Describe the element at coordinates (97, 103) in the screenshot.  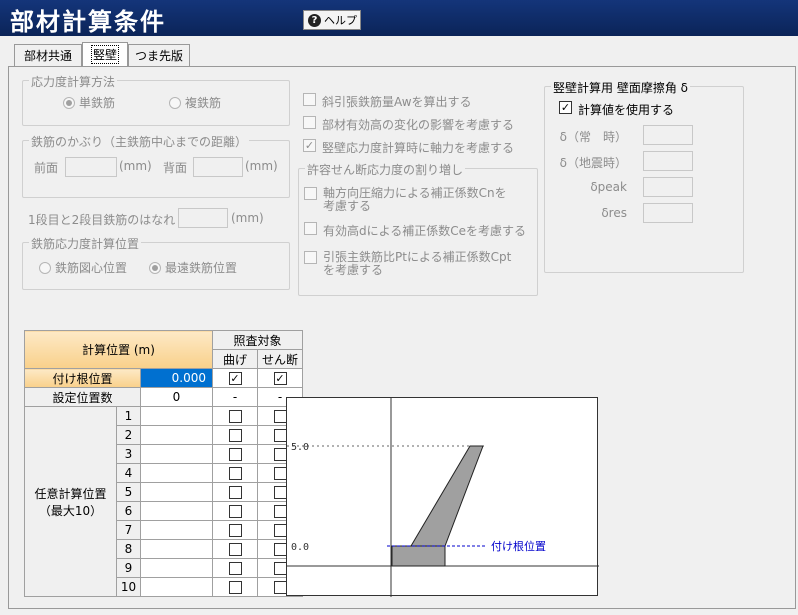
I see `single-rebar-label: 単鉄筋` at that location.